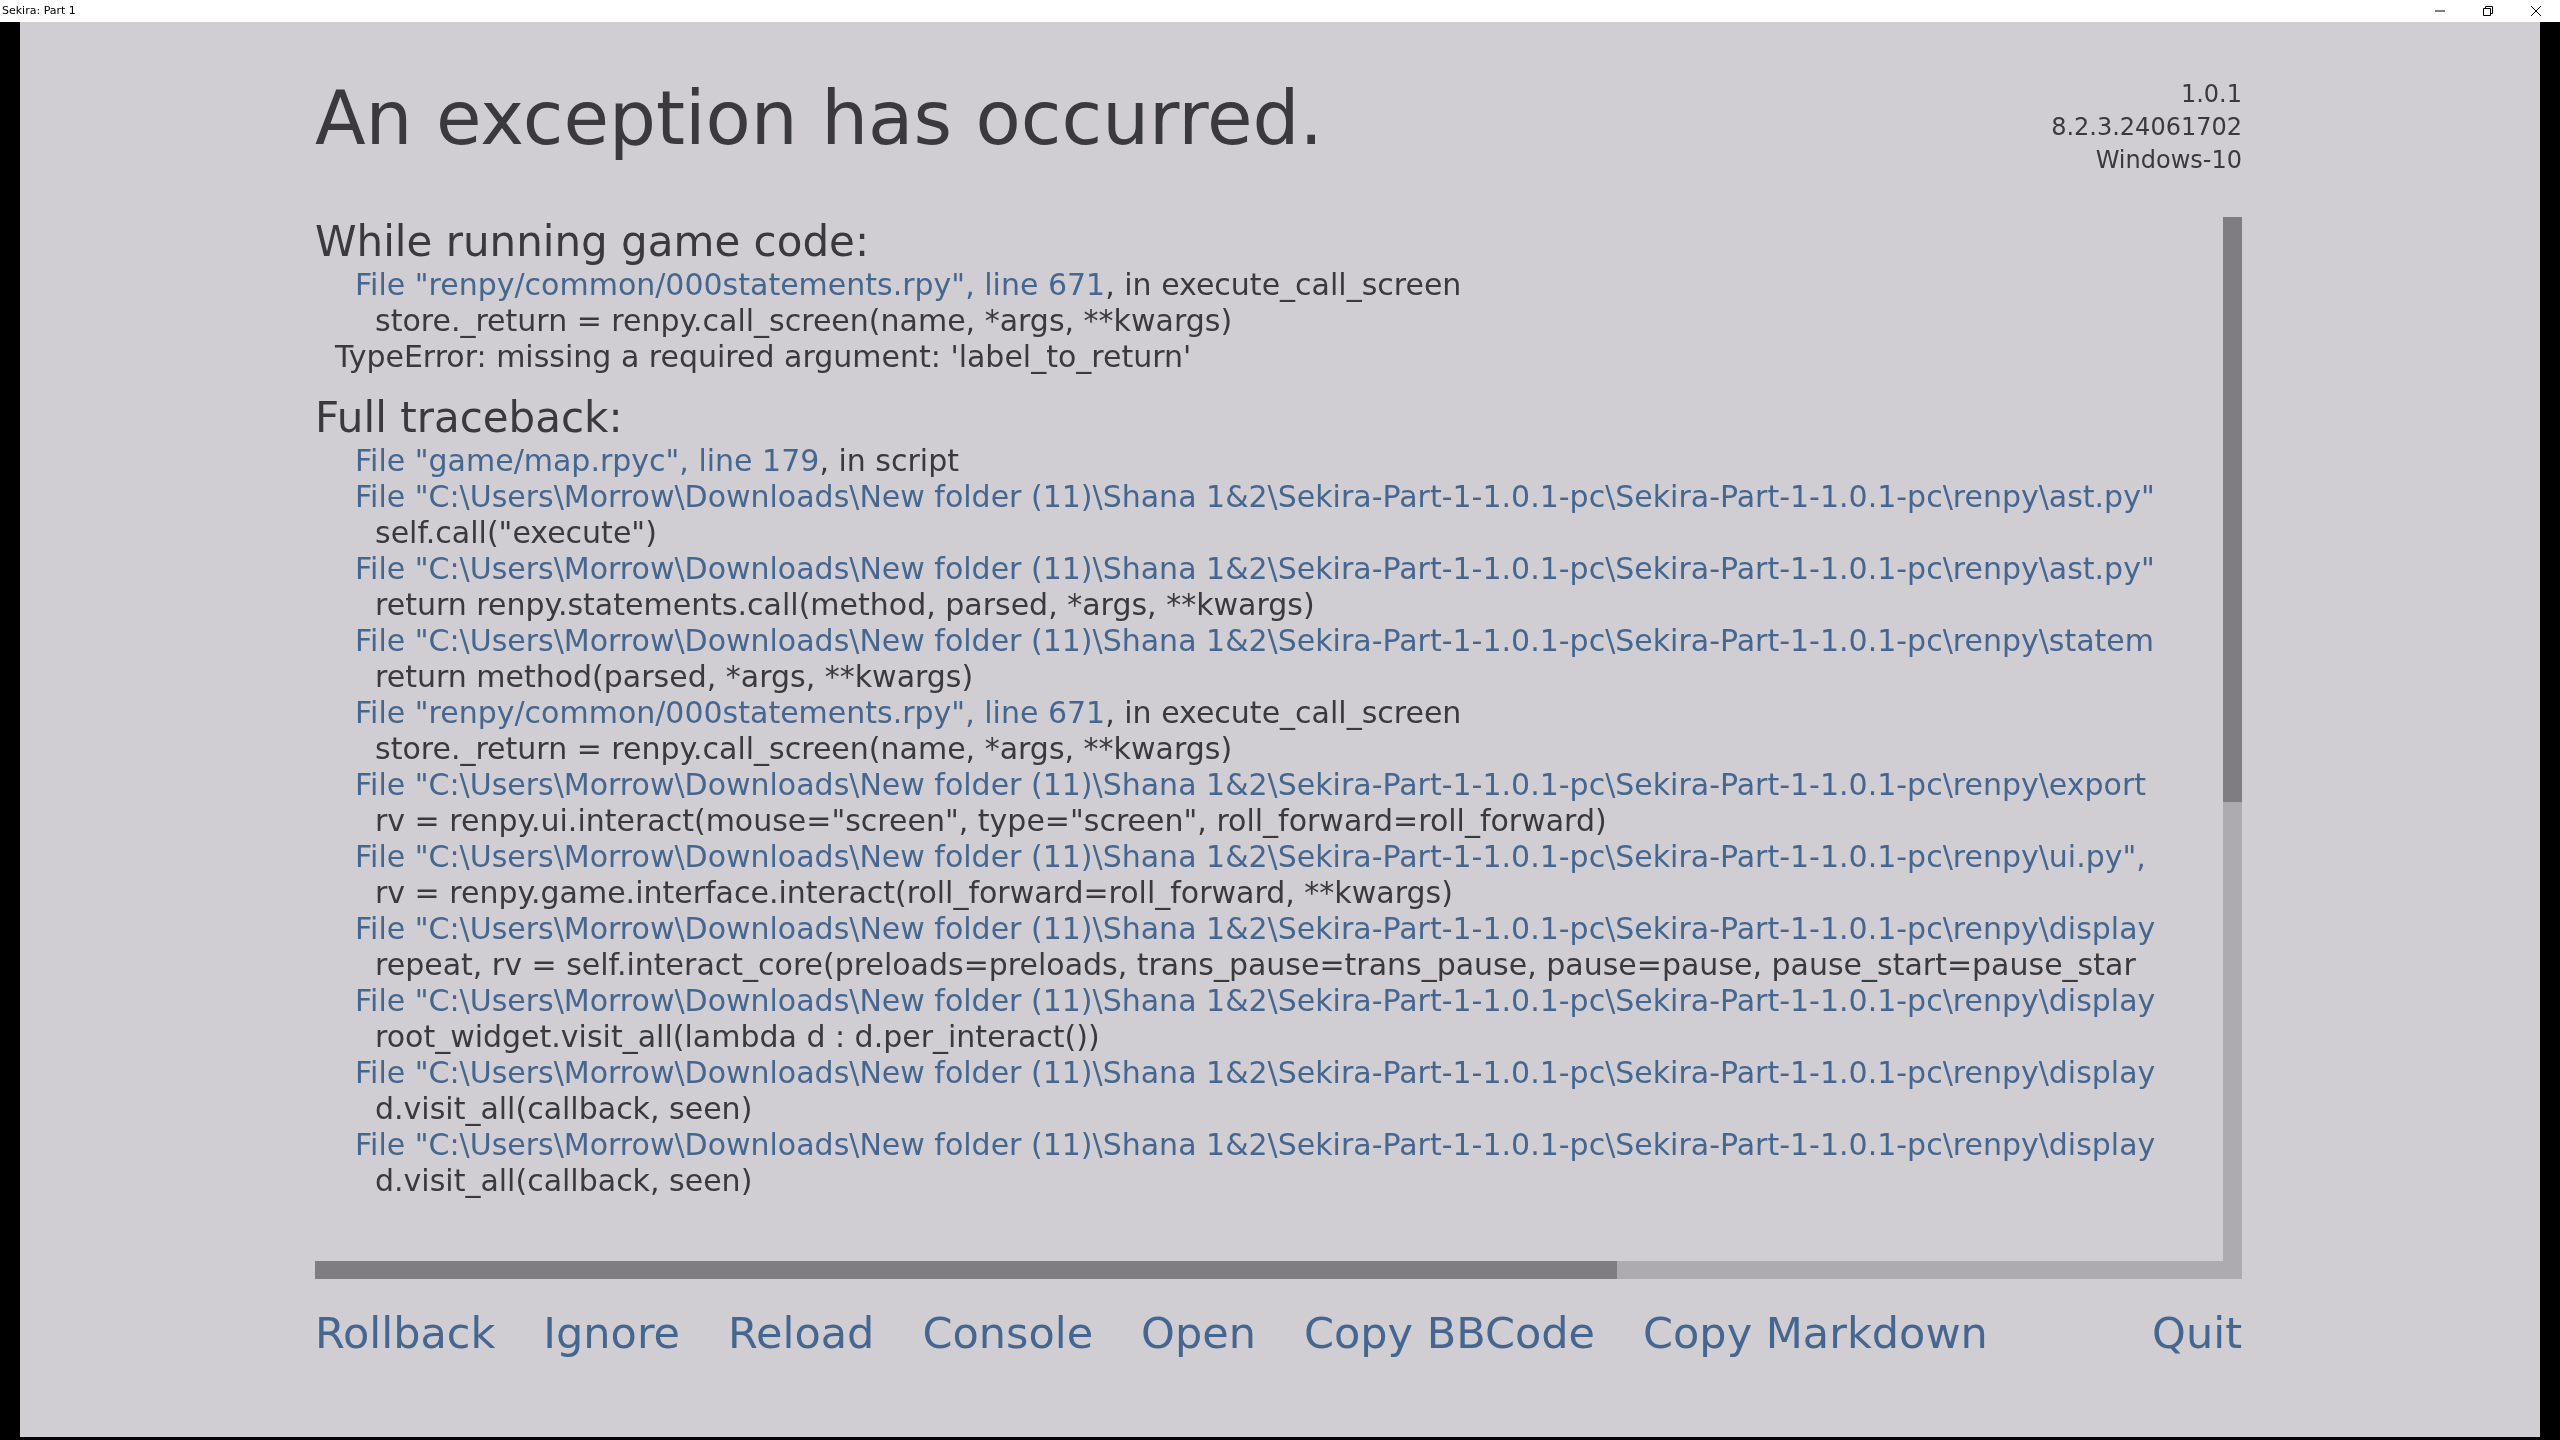  I want to click on version-text: 8.2.3.24061702, so click(2146, 127).